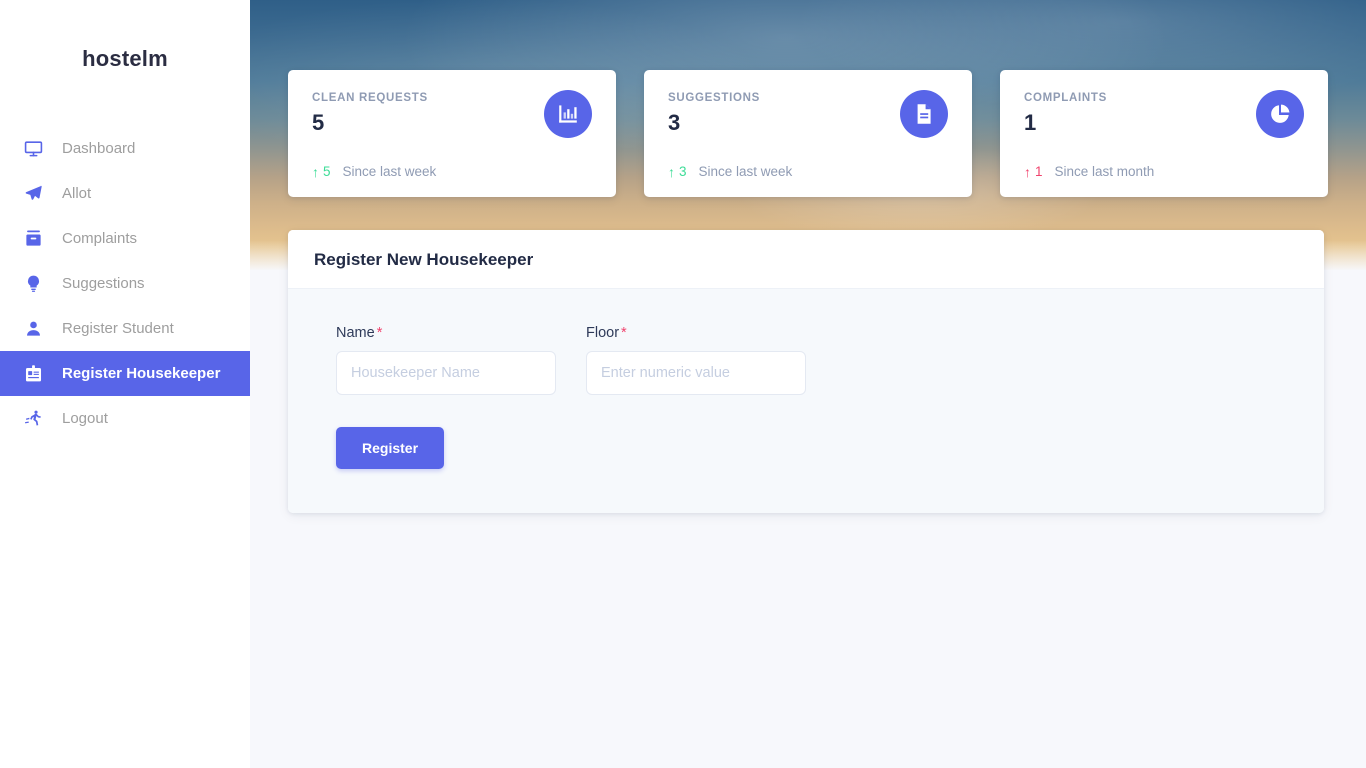 This screenshot has height=768, width=1366. What do you see at coordinates (85, 418) in the screenshot?
I see `sidebar-item-label: Logout` at bounding box center [85, 418].